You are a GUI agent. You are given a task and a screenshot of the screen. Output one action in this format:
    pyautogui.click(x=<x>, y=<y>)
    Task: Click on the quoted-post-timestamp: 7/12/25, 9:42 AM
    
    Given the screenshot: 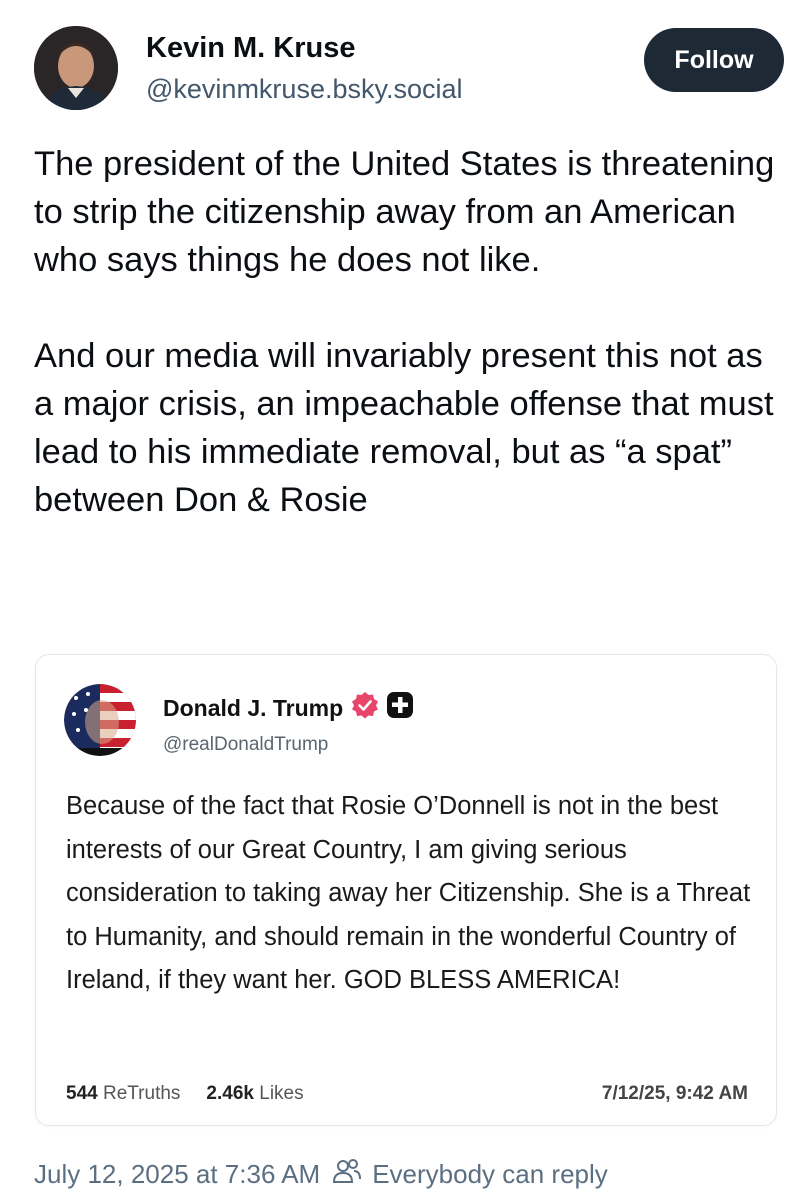 What is the action you would take?
    pyautogui.click(x=674, y=1093)
    